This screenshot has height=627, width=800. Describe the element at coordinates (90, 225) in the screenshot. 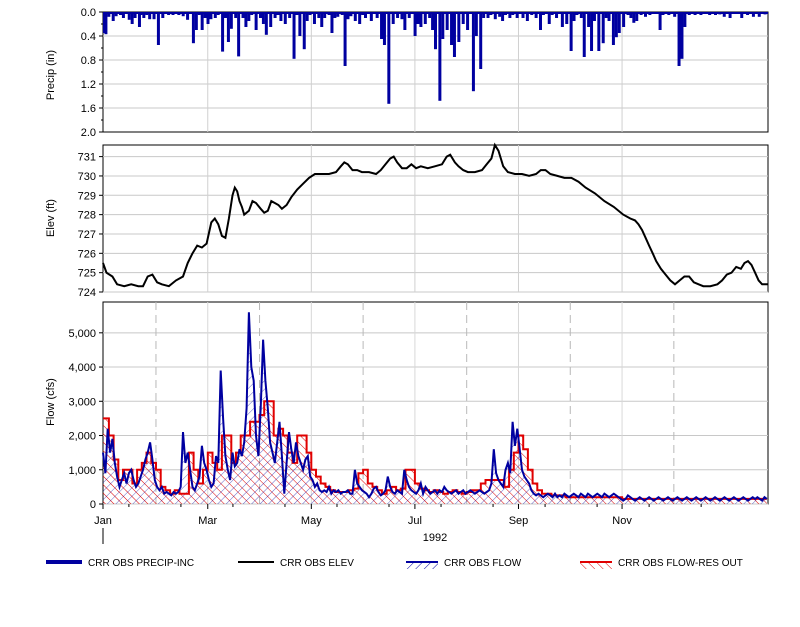

I see `elev-y-ticks: 724 725 726 727 728 729 730 731` at that location.